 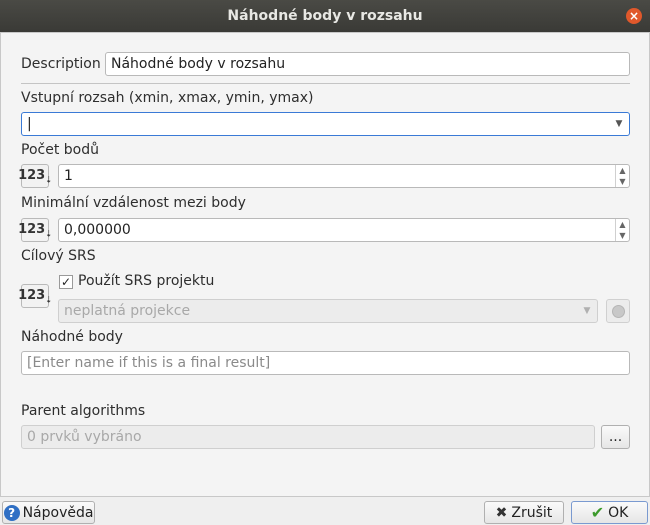 What do you see at coordinates (11, 512) in the screenshot?
I see `help-icon: ?` at bounding box center [11, 512].